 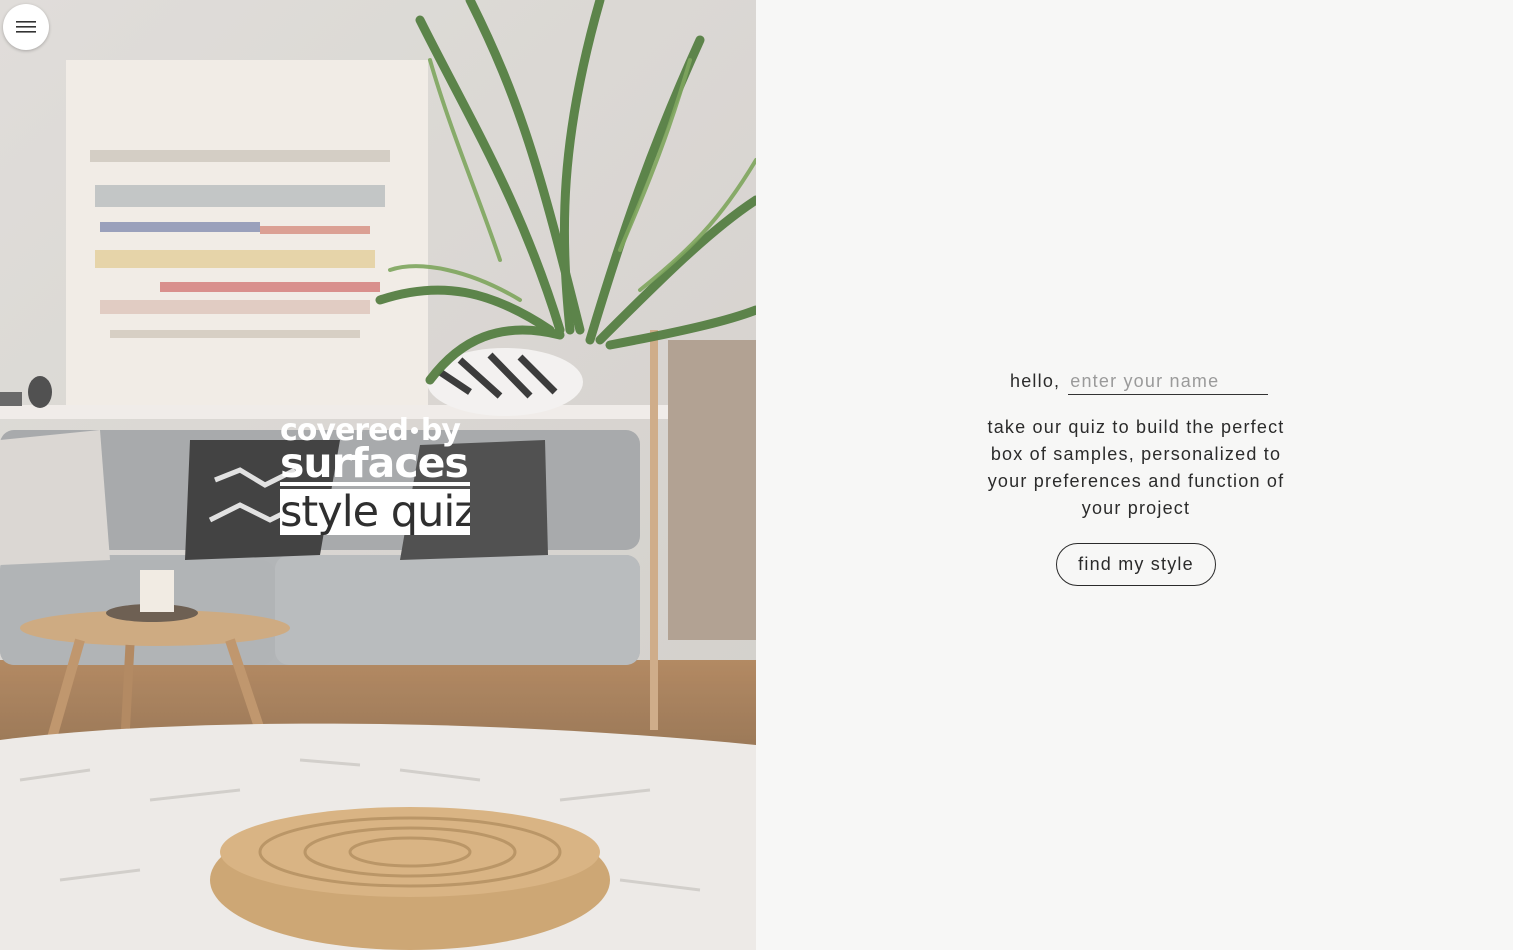 I want to click on brand-logo: covered by surfaces style quiz, so click(x=376, y=475).